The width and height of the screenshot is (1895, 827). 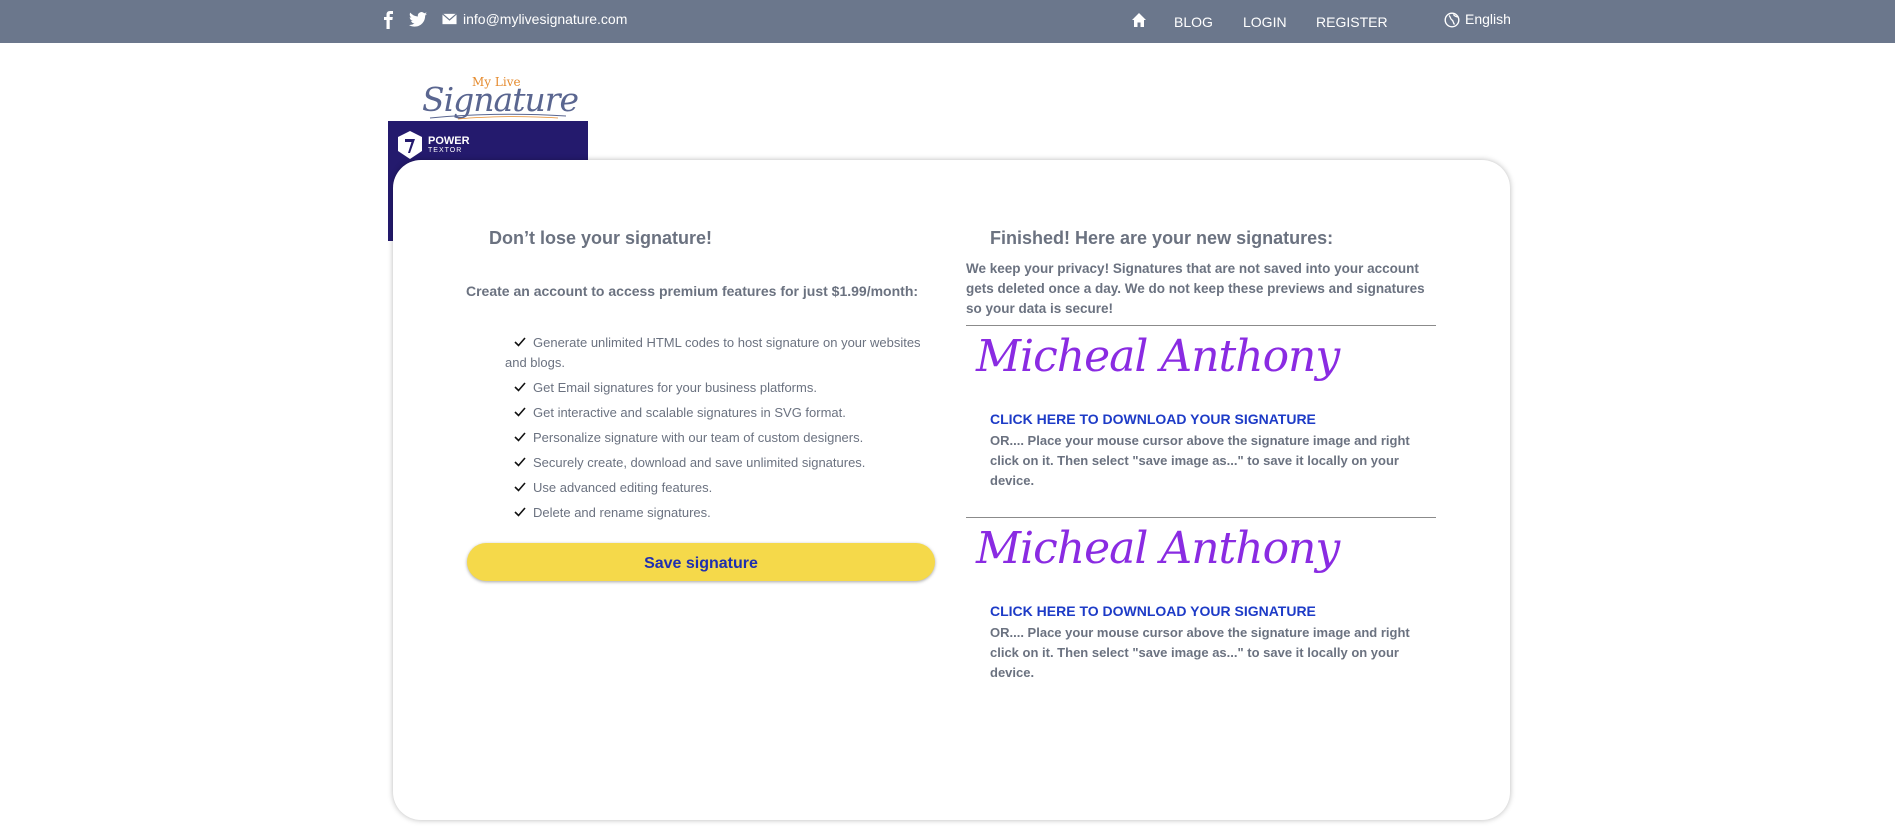 I want to click on mail-icon, so click(x=449, y=19).